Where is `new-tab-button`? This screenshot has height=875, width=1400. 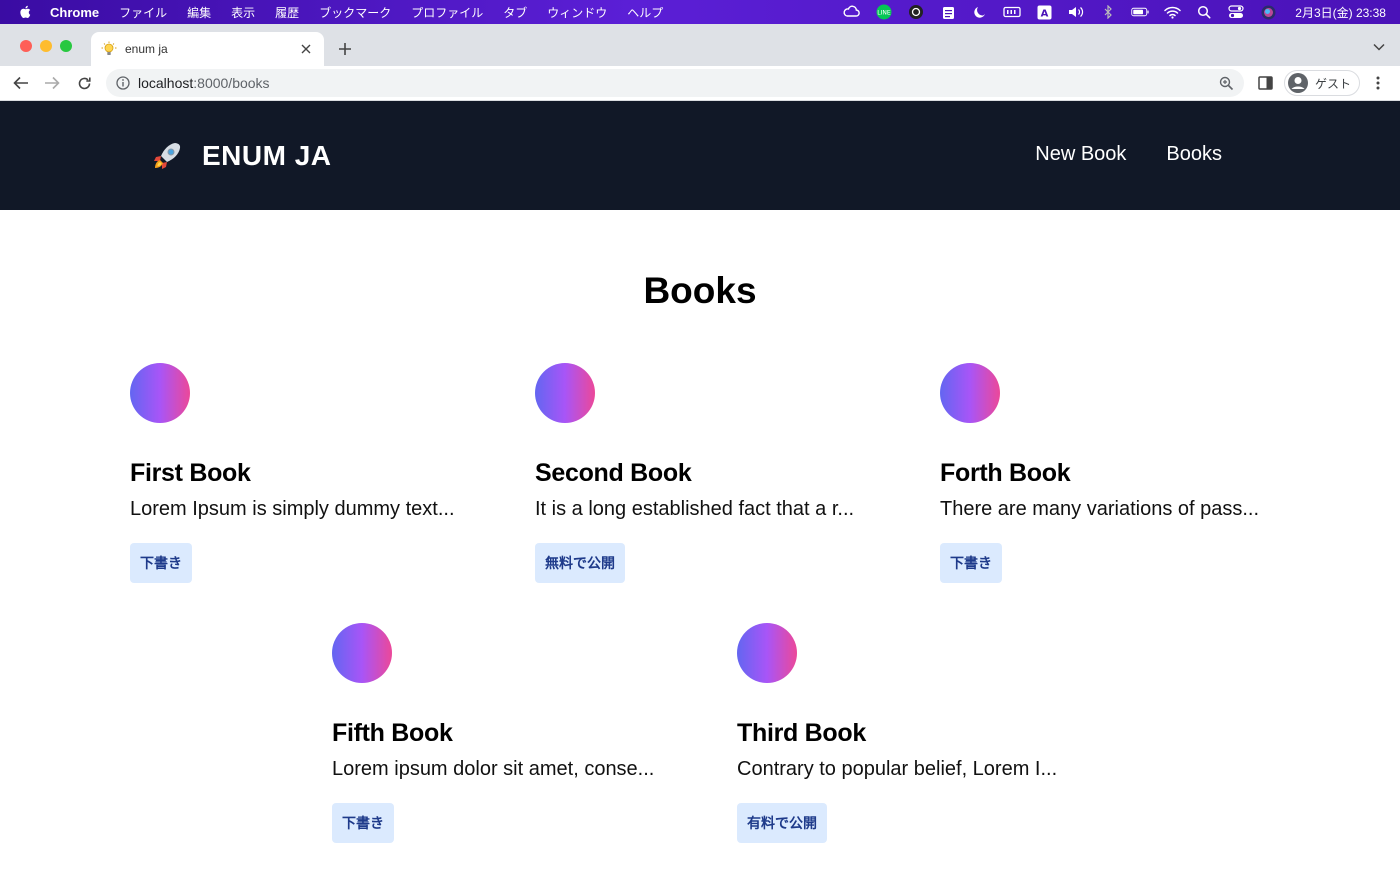
new-tab-button is located at coordinates (345, 49).